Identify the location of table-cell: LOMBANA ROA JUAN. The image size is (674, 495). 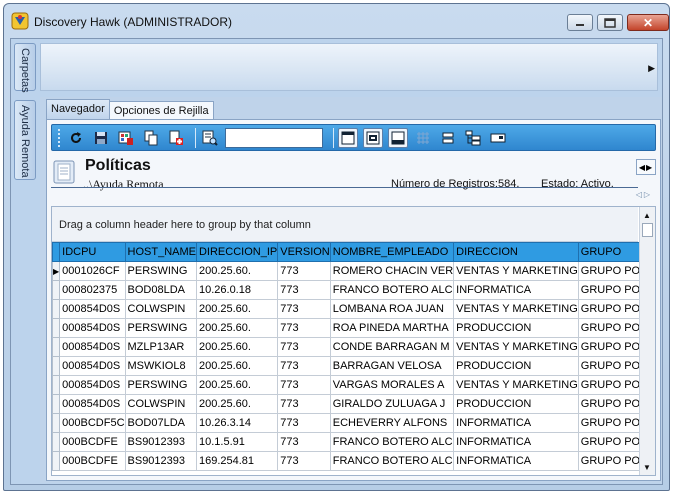
(392, 309).